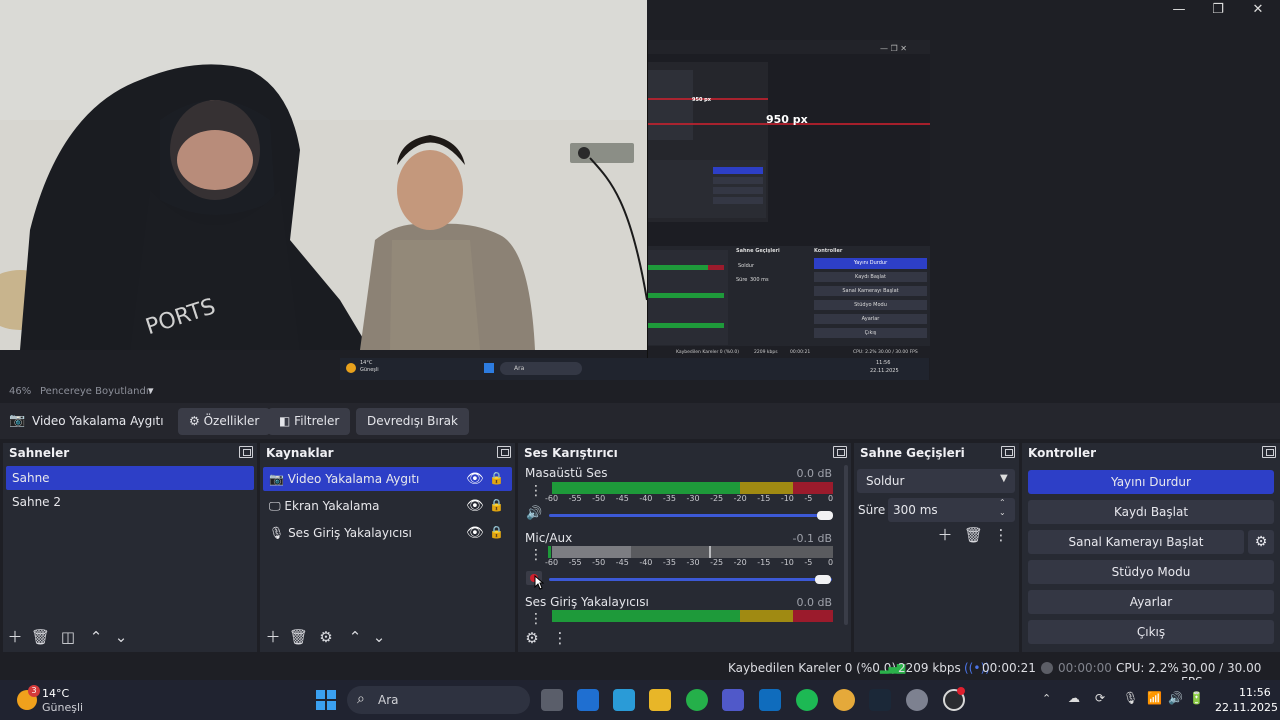  I want to click on stream-time: 00:00:21, so click(1009, 668).